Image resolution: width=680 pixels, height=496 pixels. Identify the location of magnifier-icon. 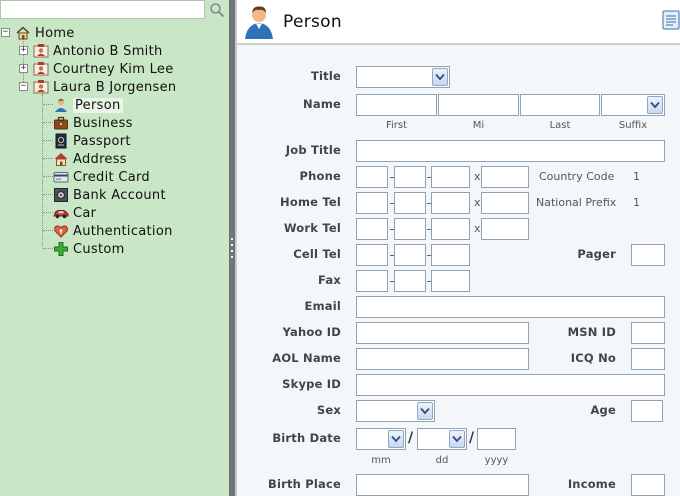
(217, 9).